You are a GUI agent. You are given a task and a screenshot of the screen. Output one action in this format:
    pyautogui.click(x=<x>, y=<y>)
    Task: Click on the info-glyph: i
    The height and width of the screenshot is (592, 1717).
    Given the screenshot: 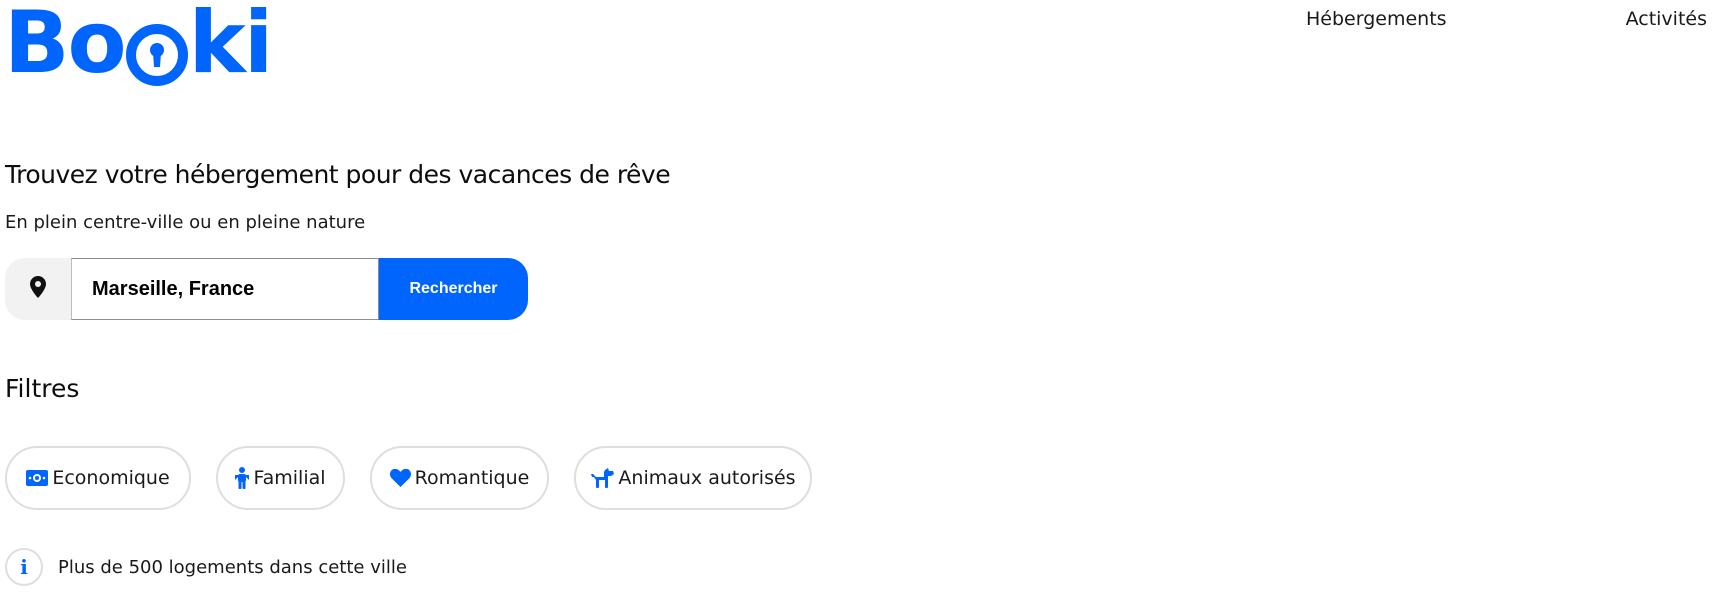 What is the action you would take?
    pyautogui.click(x=24, y=567)
    